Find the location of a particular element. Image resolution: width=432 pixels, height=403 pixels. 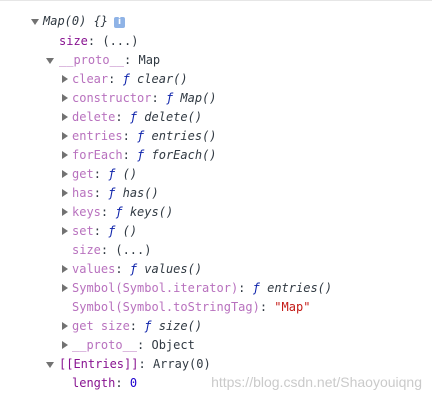

property-key: values is located at coordinates (94, 269).